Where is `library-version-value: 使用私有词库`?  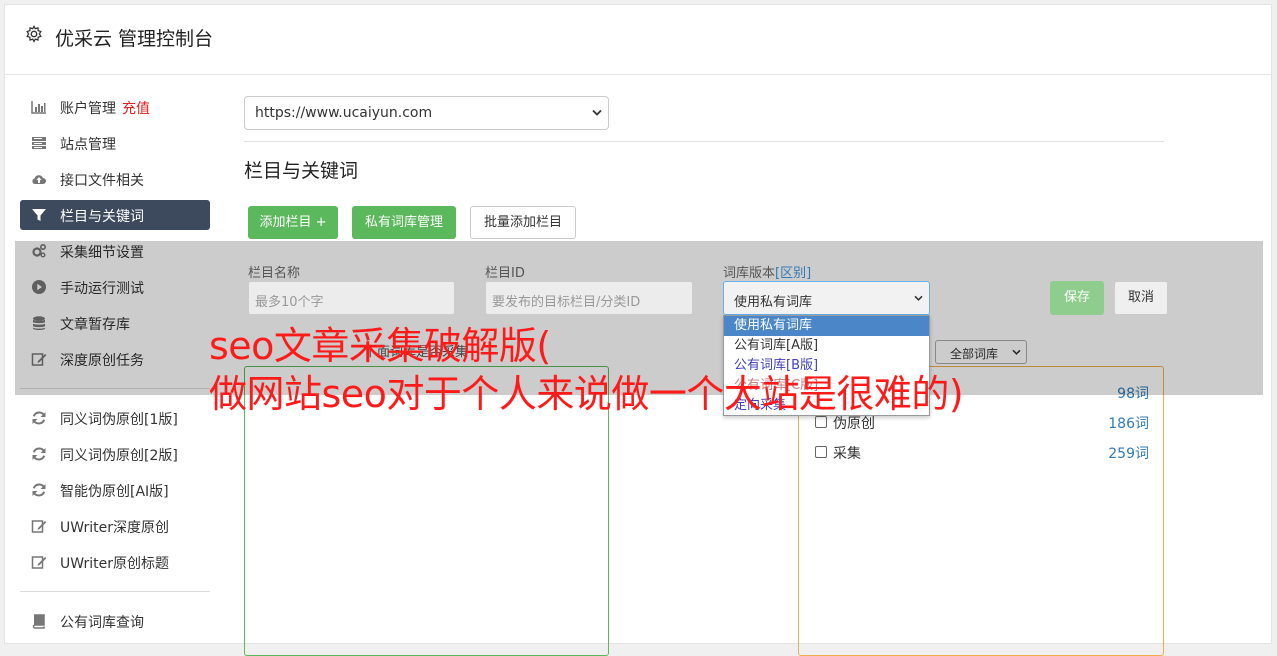 library-version-value: 使用私有词库 is located at coordinates (773, 302).